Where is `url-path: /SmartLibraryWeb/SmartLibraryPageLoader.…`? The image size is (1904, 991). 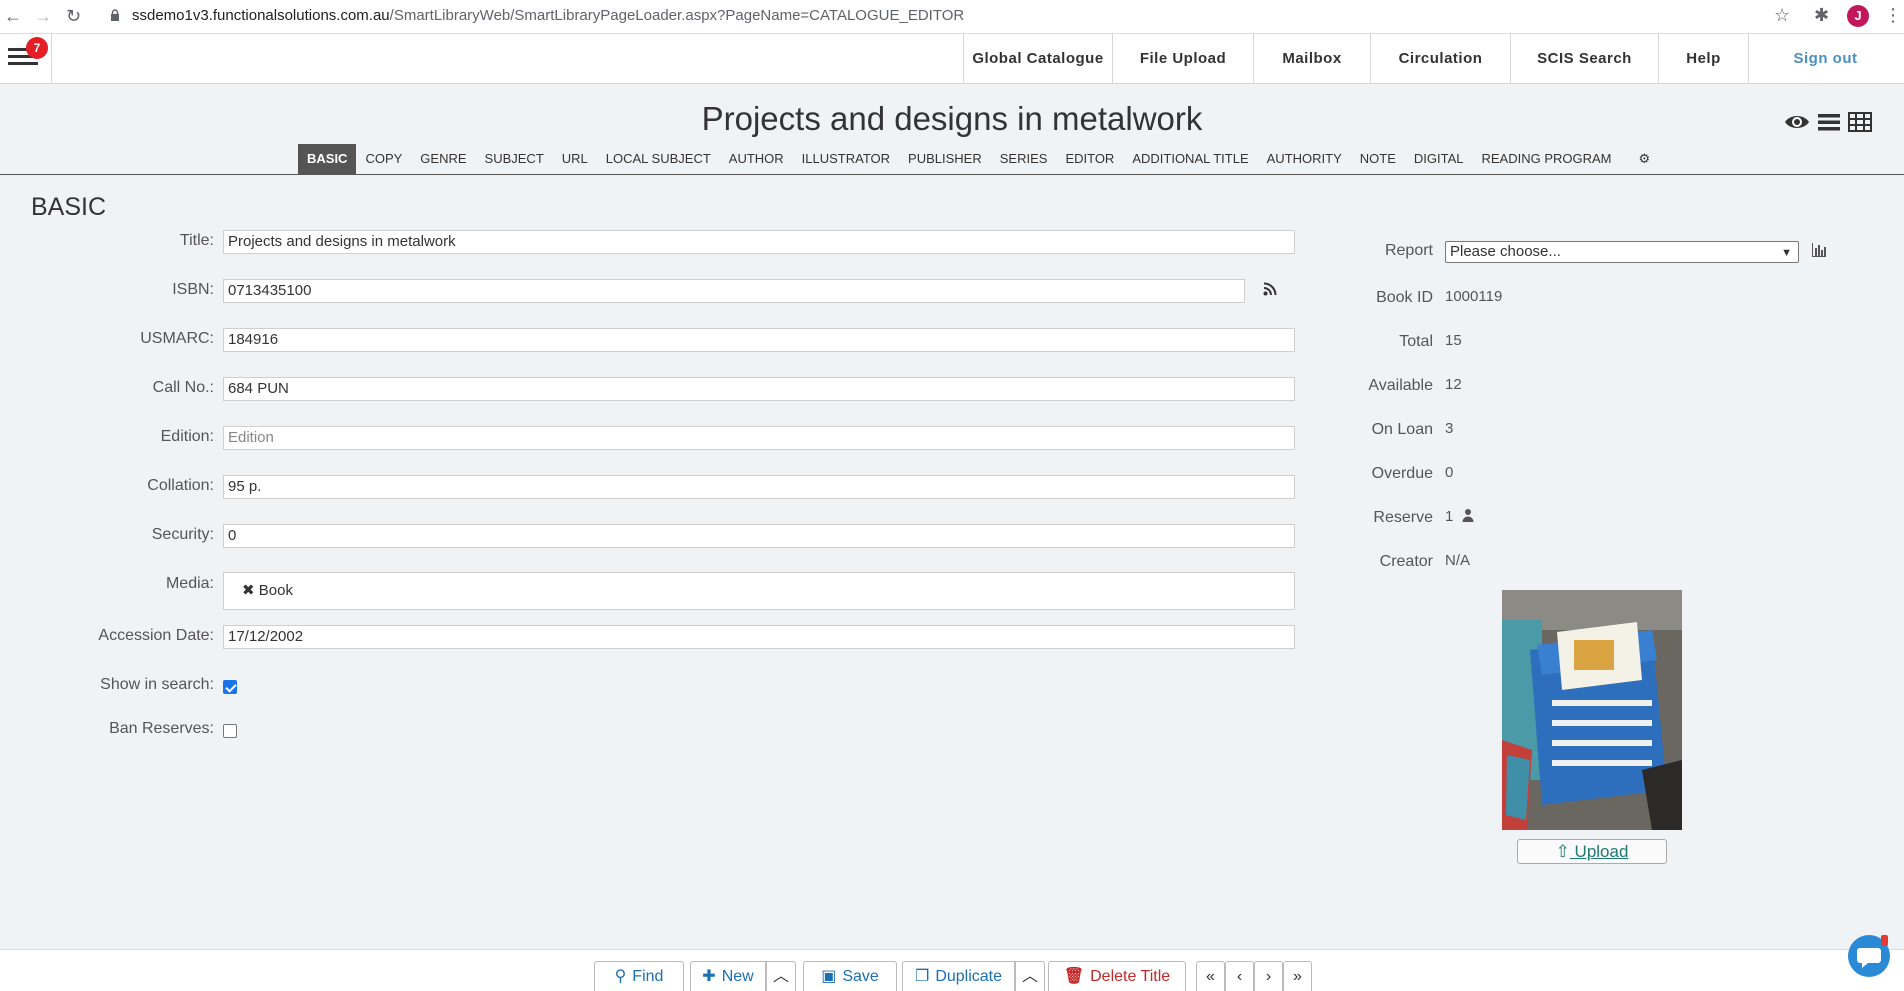 url-path: /SmartLibraryWeb/SmartLibraryPageLoader.… is located at coordinates (677, 15).